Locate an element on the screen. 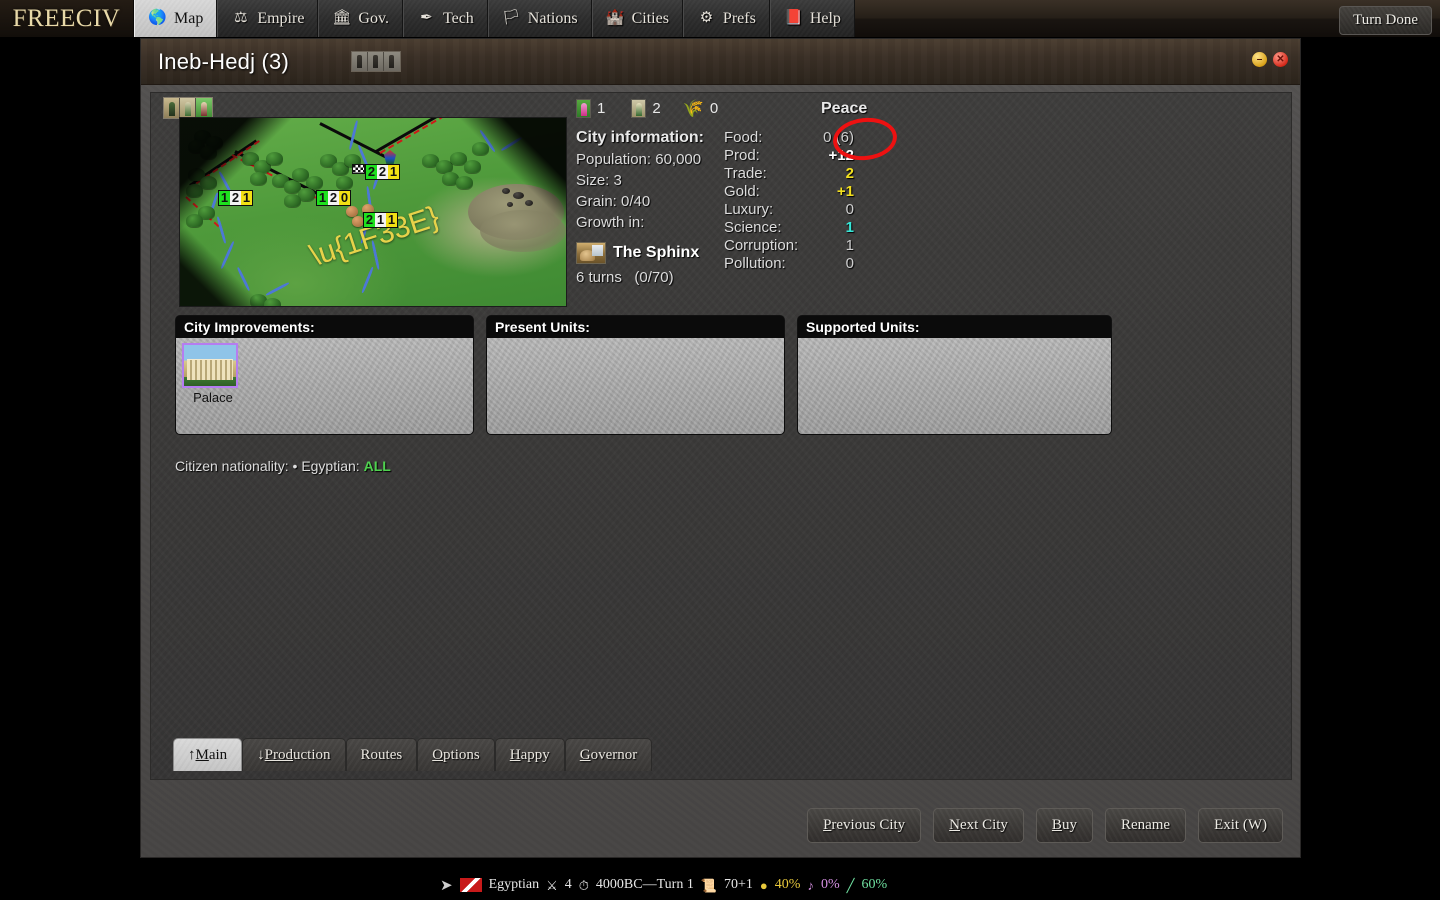 This screenshot has height=900, width=1440. scales-icon: ⚖ is located at coordinates (241, 18).